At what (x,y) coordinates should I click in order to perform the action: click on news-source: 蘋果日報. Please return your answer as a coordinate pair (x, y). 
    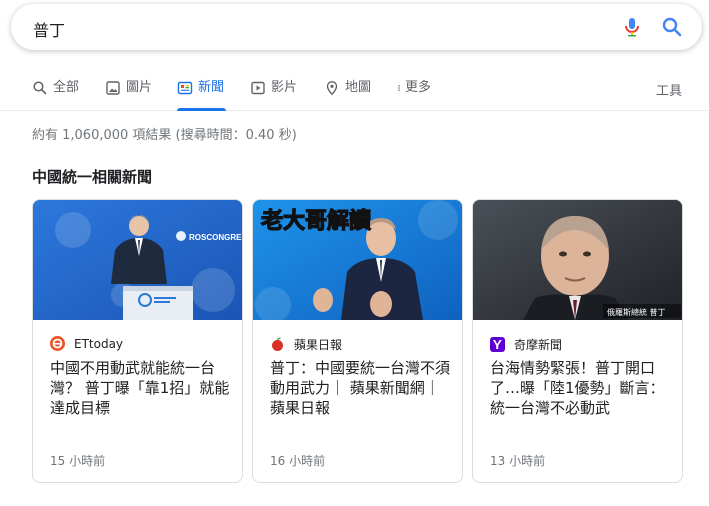
    Looking at the image, I should click on (306, 344).